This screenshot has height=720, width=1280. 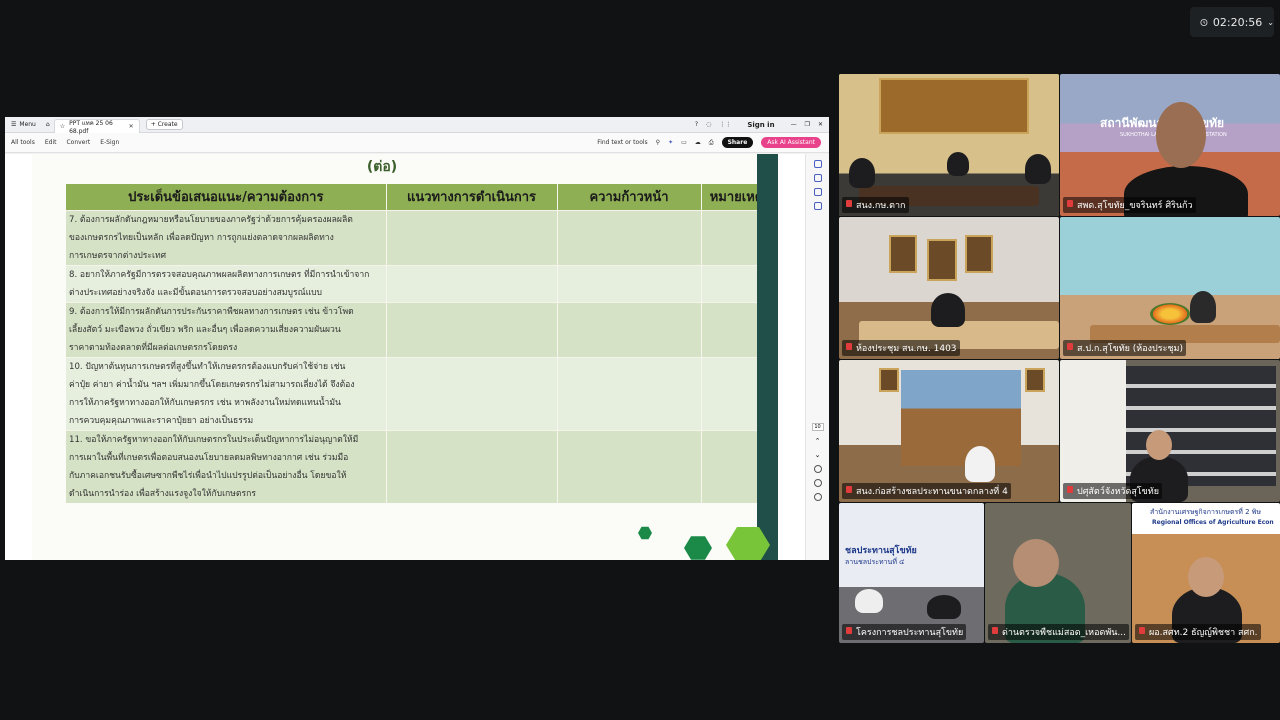 I want to click on star-icon: ☆, so click(x=62, y=126).